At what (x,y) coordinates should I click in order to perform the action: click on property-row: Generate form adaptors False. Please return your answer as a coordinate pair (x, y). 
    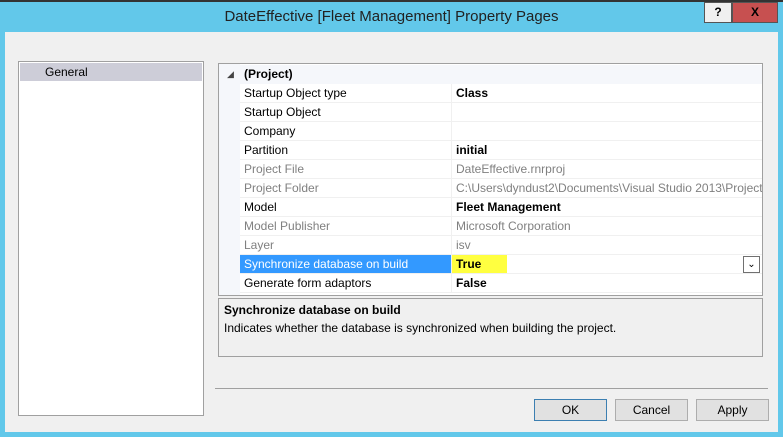
    Looking at the image, I should click on (490, 283).